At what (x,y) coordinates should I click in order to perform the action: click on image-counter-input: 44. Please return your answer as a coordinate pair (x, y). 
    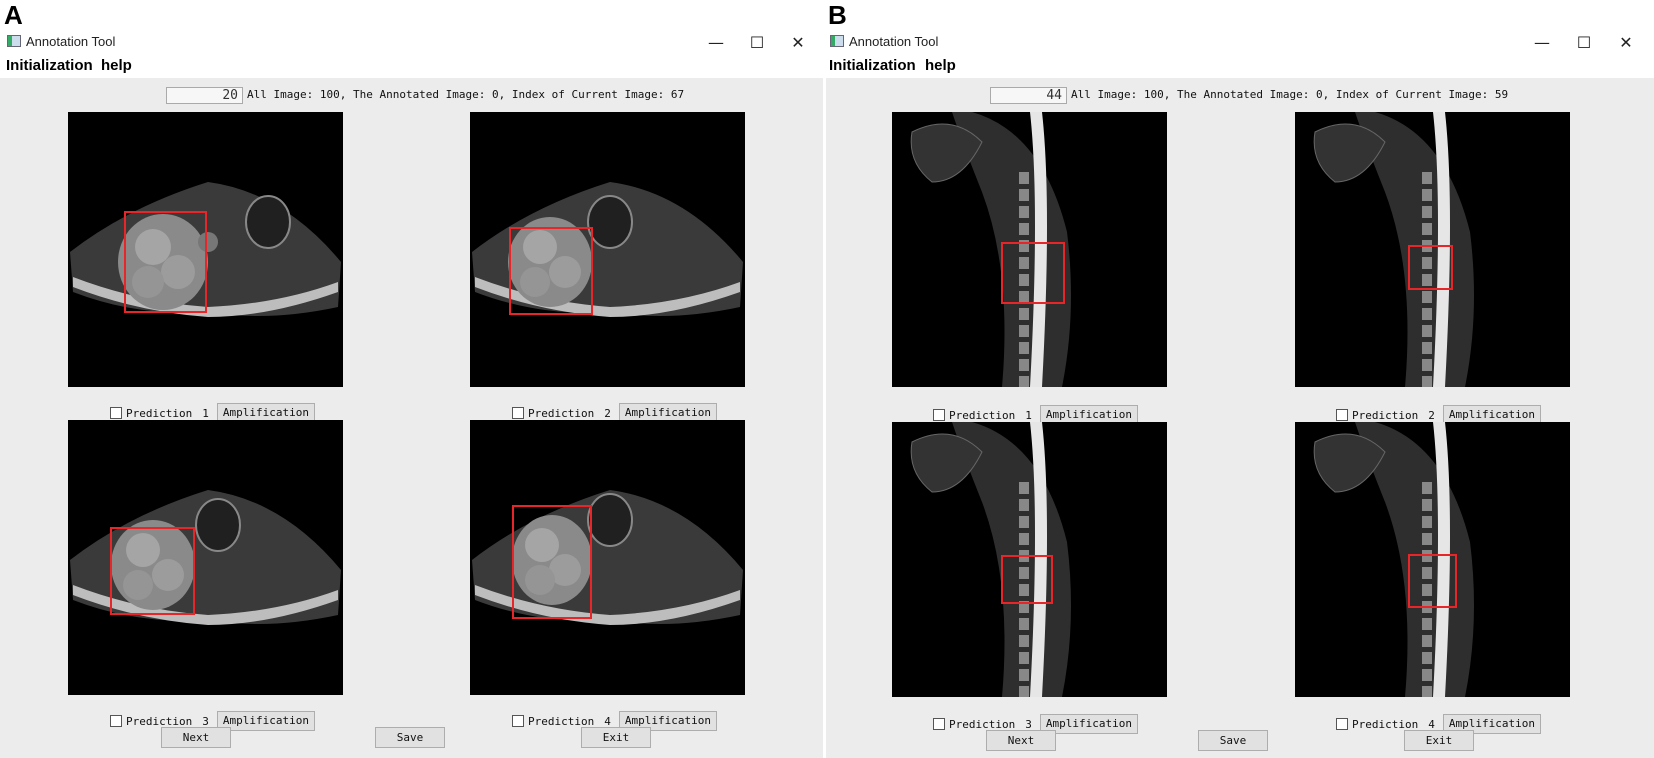
    Looking at the image, I should click on (1028, 95).